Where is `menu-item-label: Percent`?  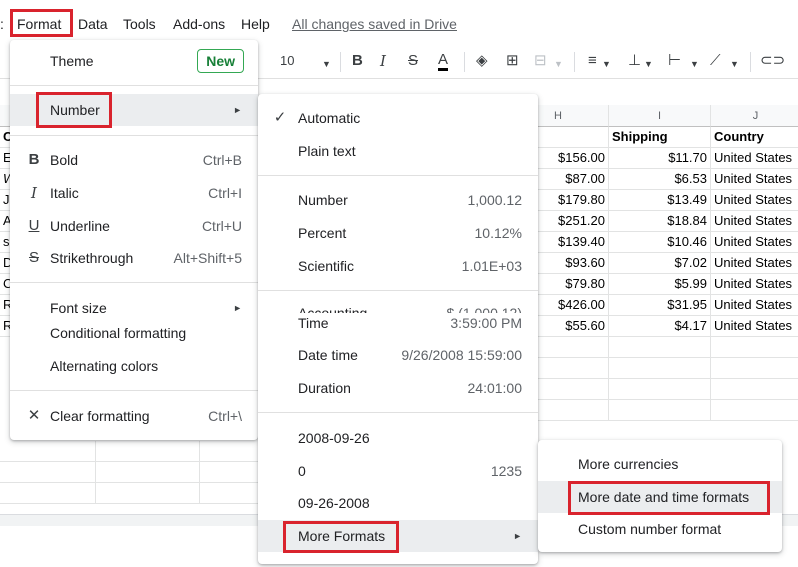
menu-item-label: Percent is located at coordinates (322, 233).